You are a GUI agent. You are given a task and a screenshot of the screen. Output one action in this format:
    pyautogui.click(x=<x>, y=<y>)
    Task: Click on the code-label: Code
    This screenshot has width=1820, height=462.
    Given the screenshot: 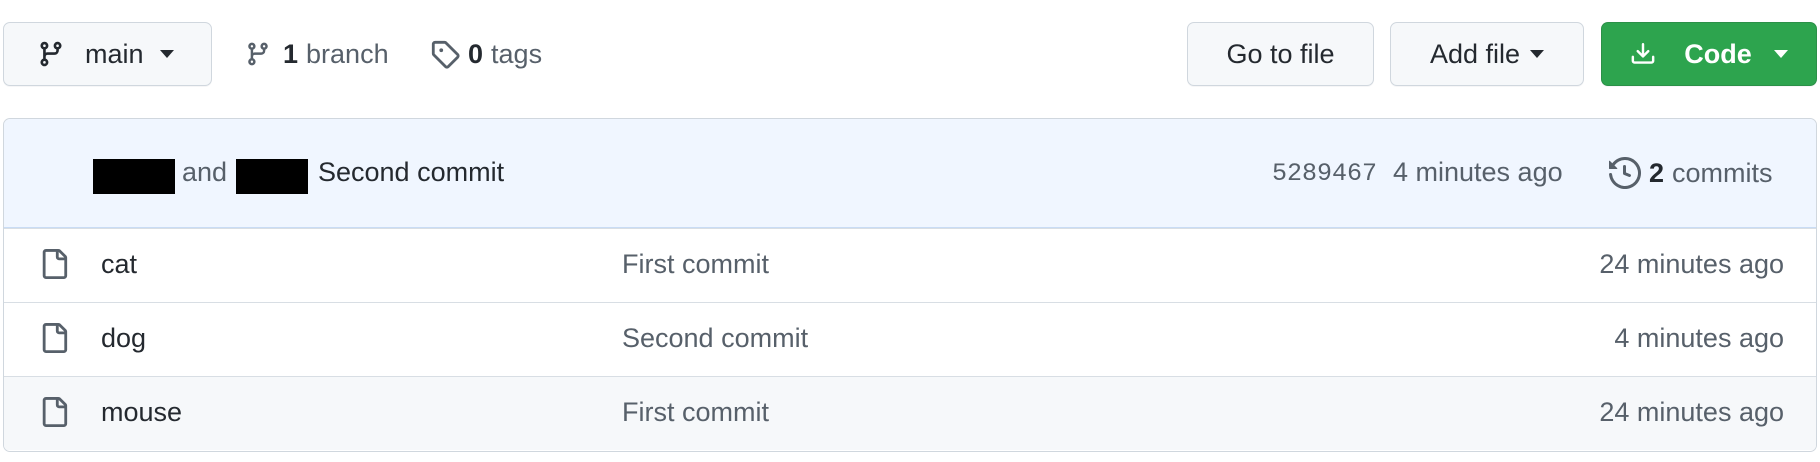 What is the action you would take?
    pyautogui.click(x=1718, y=53)
    